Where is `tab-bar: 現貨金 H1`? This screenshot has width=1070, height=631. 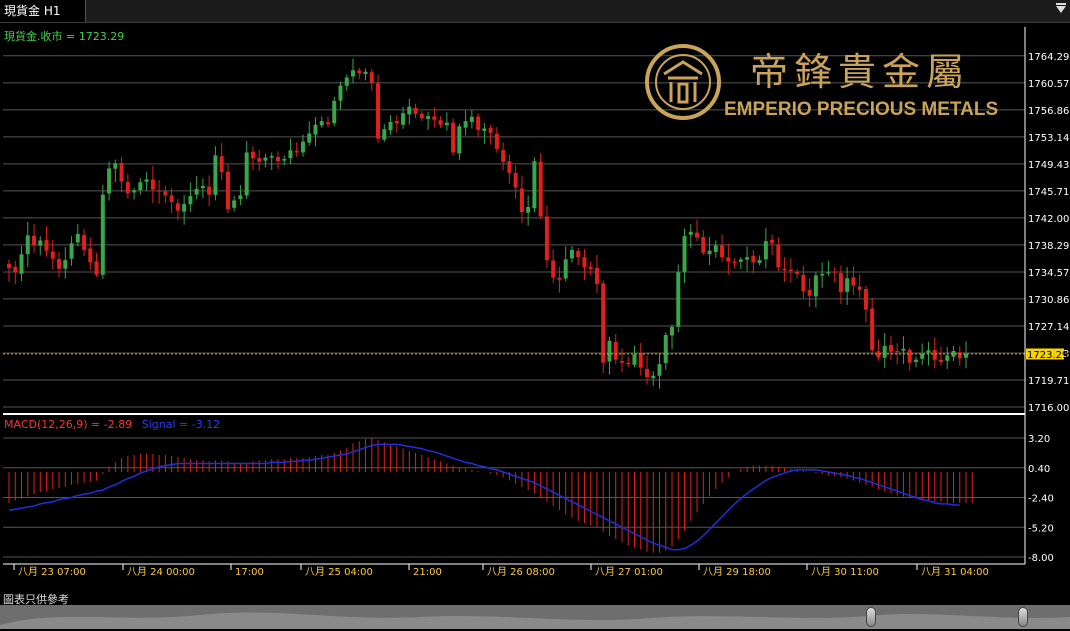
tab-bar: 現貨金 H1 is located at coordinates (535, 11).